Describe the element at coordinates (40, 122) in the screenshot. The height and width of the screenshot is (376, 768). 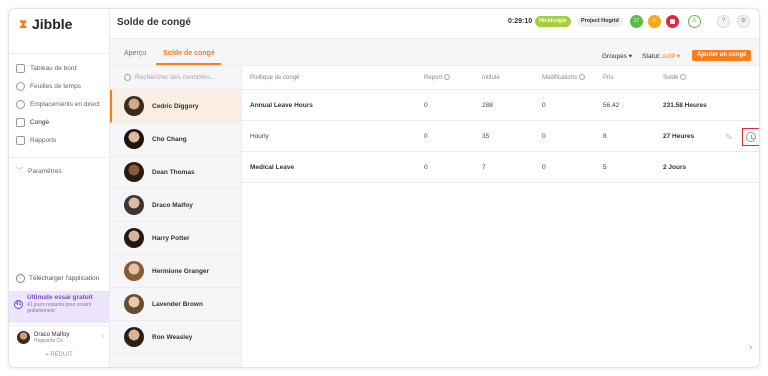
I see `sidebar-item-label: Congé` at that location.